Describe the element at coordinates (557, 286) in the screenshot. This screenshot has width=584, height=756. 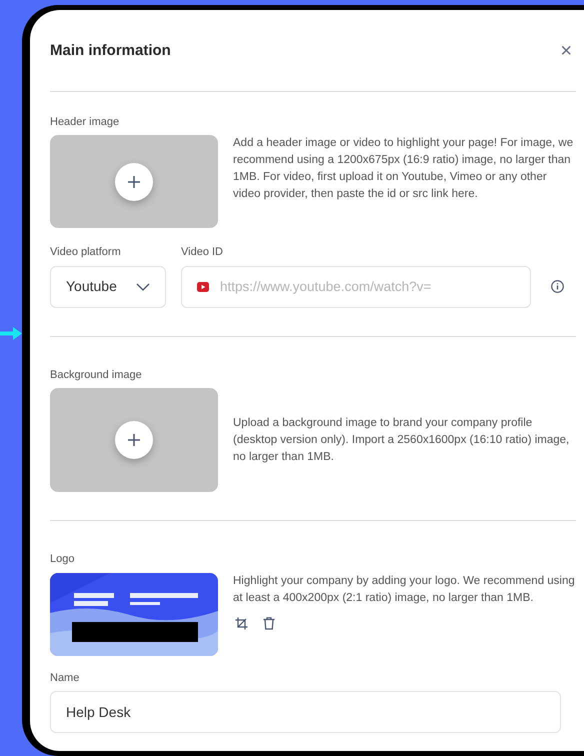
I see `info-icon` at that location.